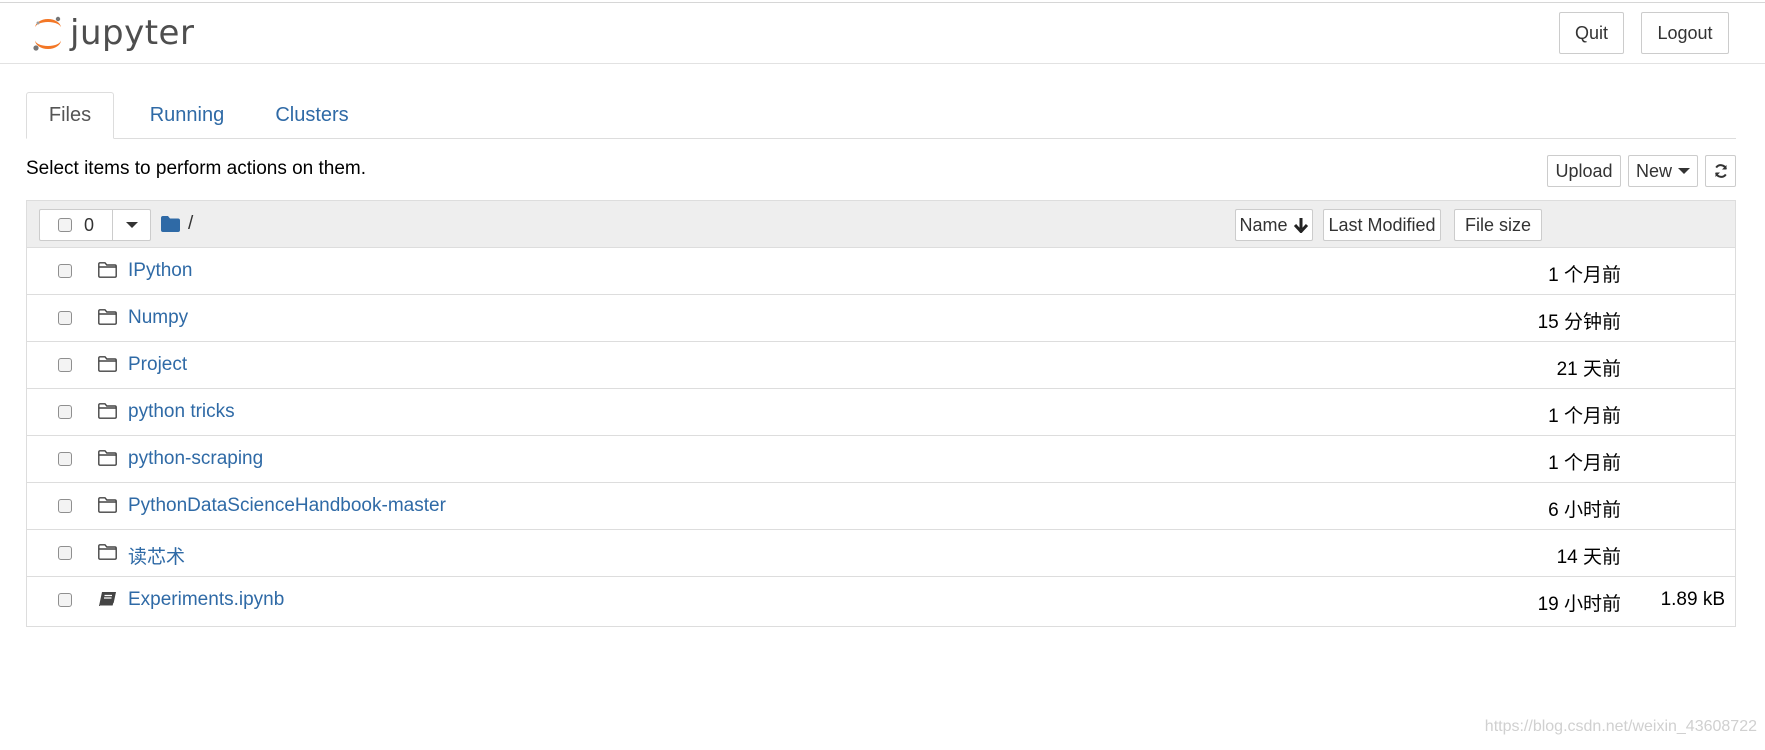 This screenshot has width=1765, height=750. I want to click on list-item: python-scraping 1 个月前, so click(881, 459).